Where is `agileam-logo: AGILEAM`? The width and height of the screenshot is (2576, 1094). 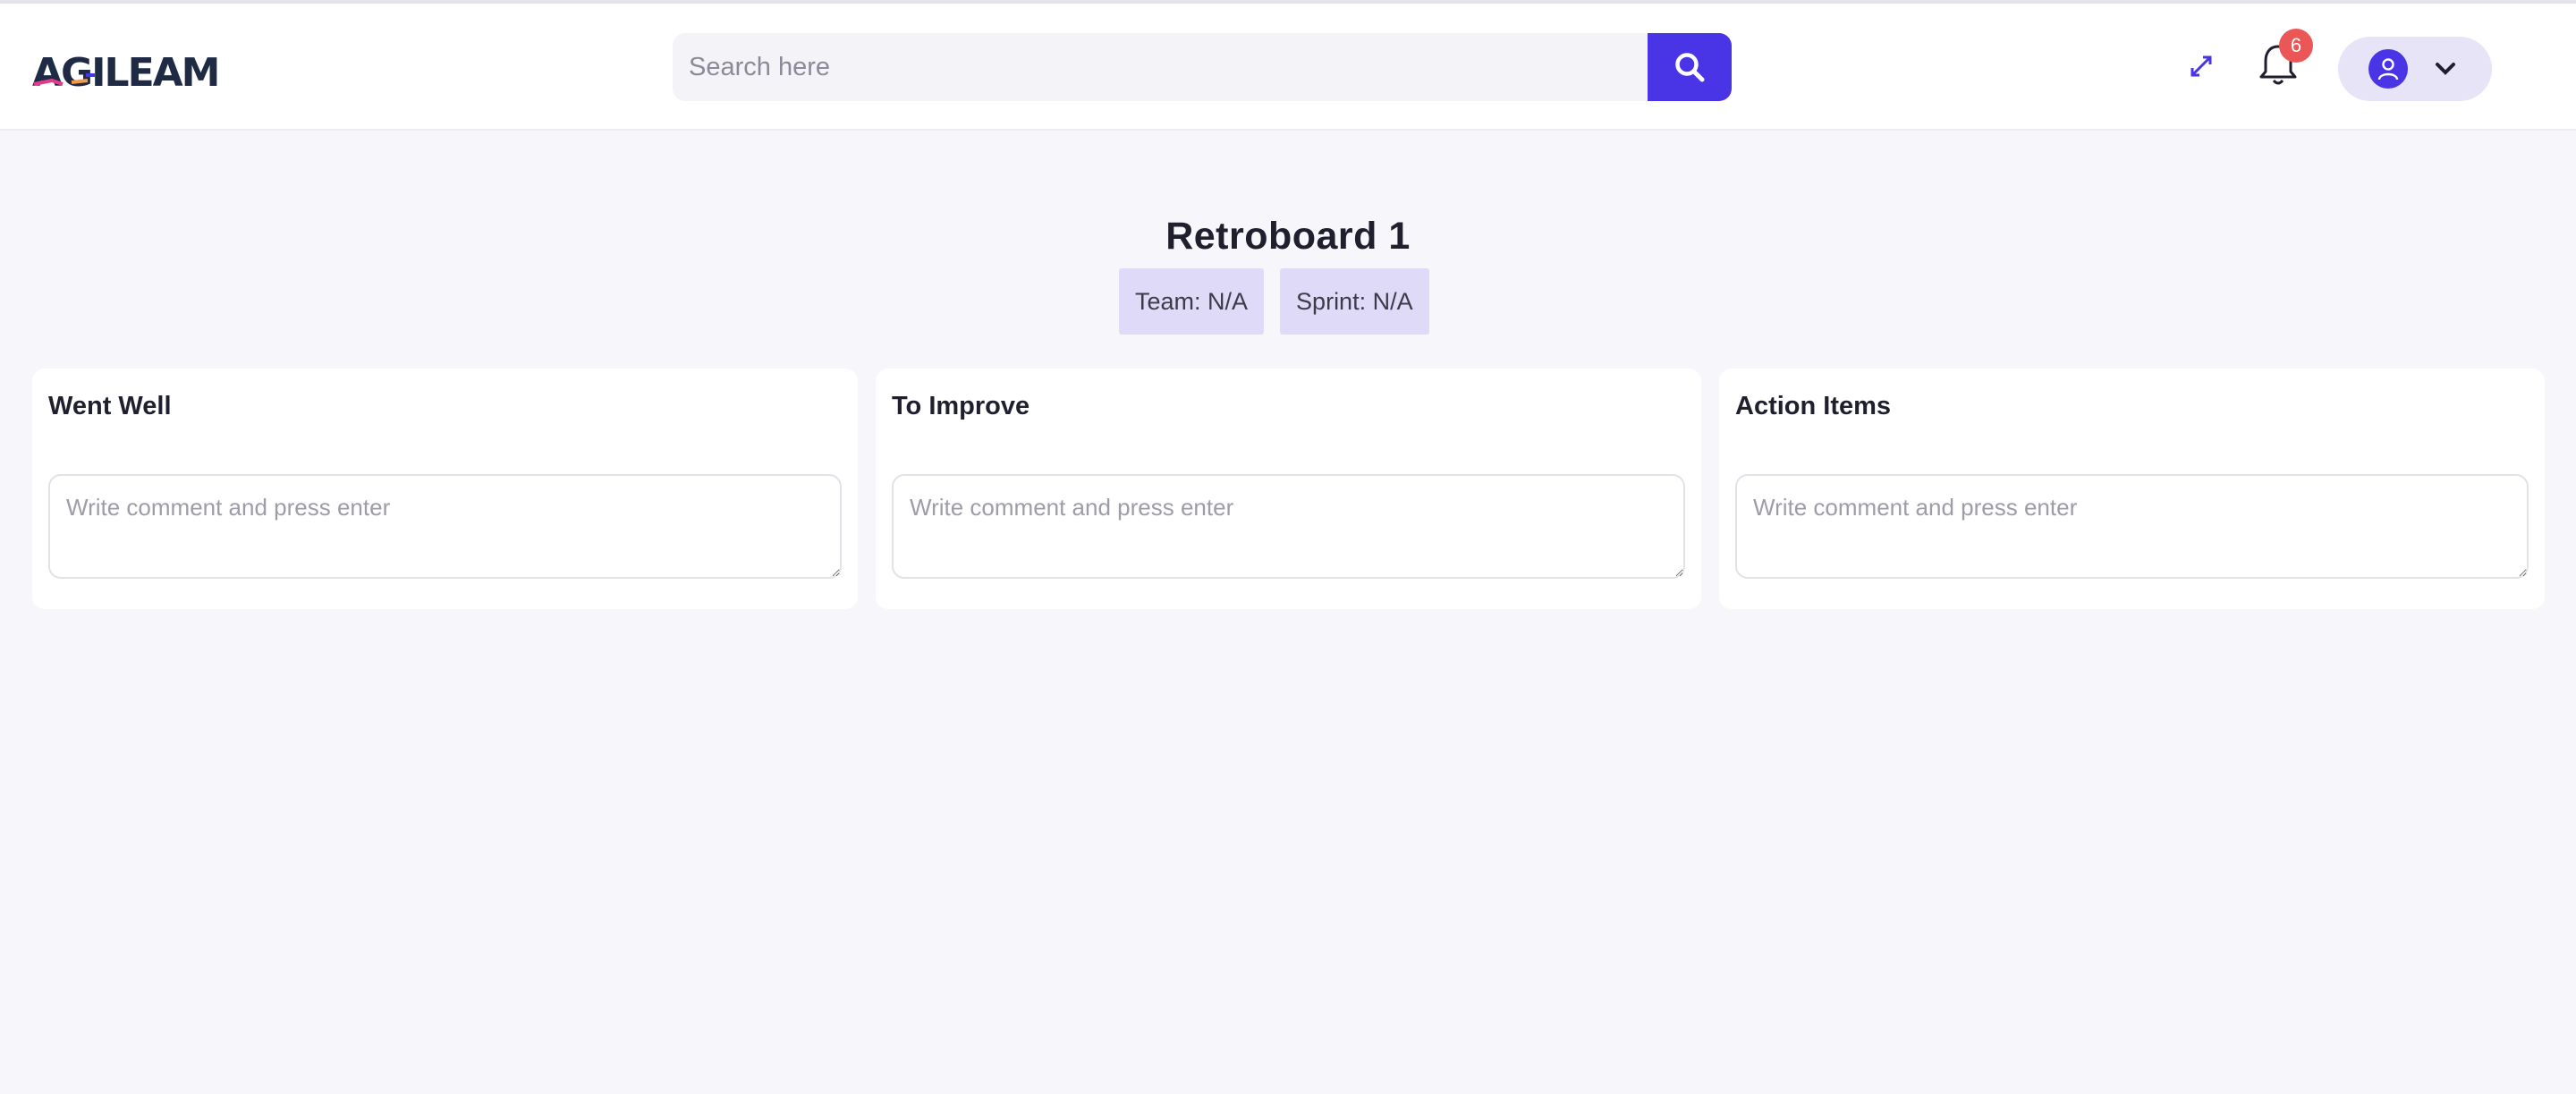
agileam-logo: AGILEAM is located at coordinates (126, 70).